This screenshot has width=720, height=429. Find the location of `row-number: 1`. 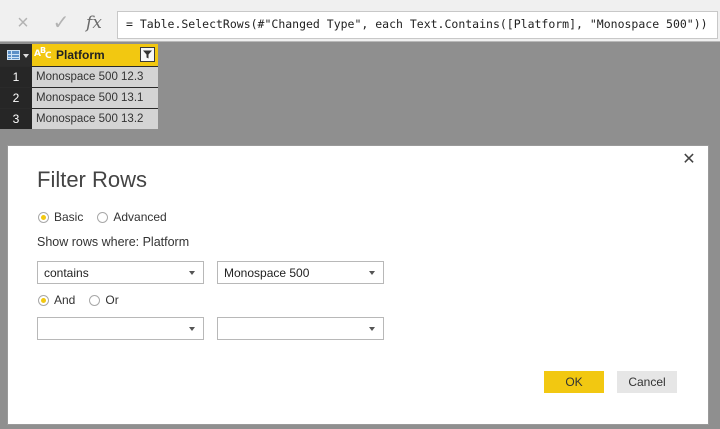

row-number: 1 is located at coordinates (16, 77).